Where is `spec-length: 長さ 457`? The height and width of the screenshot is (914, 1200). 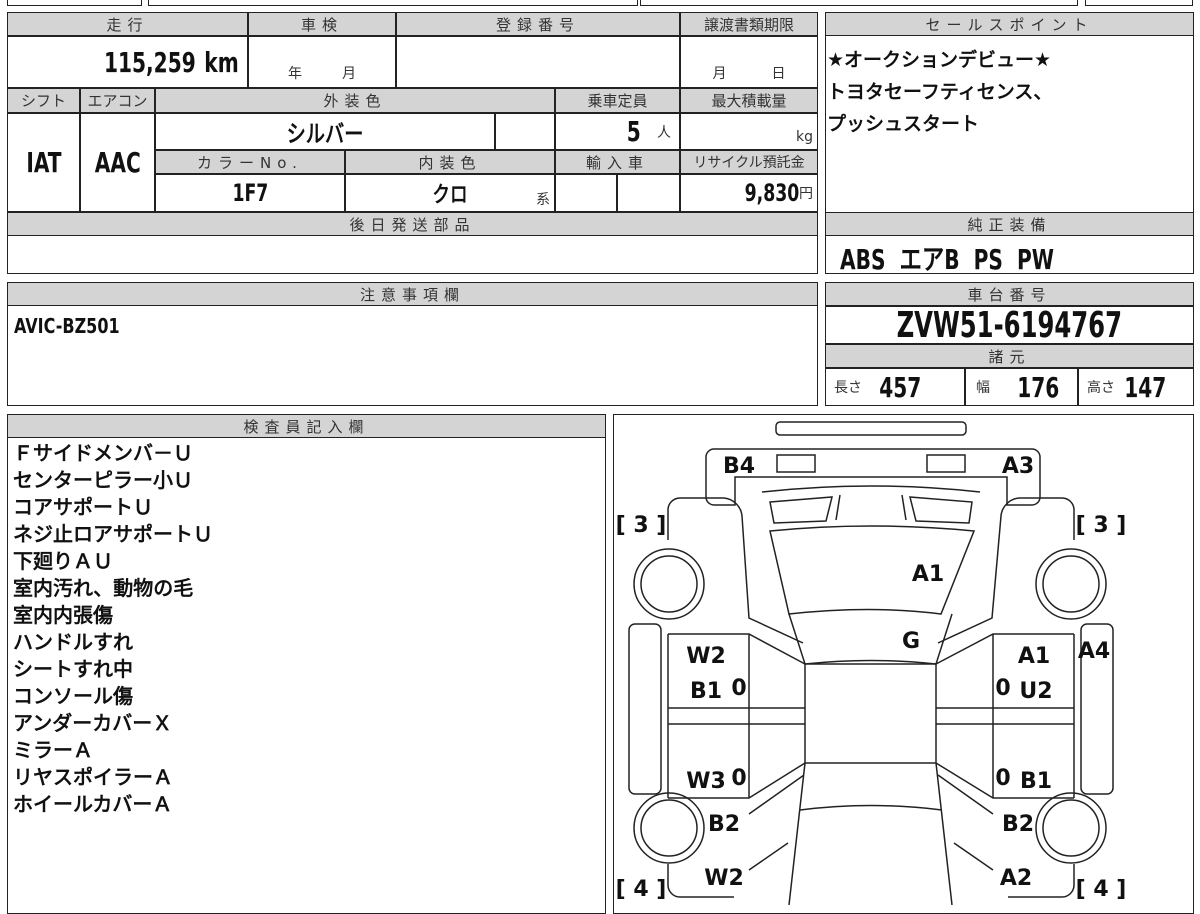 spec-length: 長さ 457 is located at coordinates (895, 387).